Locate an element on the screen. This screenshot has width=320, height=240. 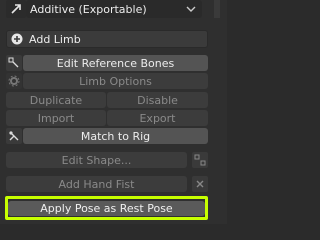
mode-dropdown: Additive (Exportable) is located at coordinates (114, 9).